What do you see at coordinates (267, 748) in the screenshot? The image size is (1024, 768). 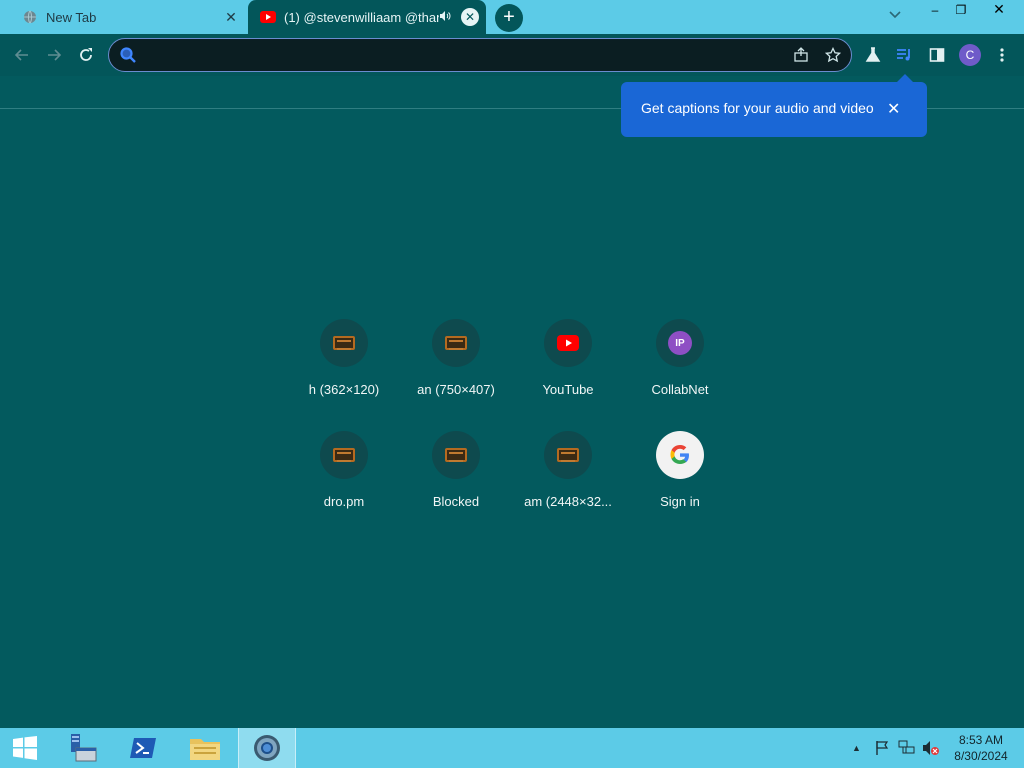 I see `chrome-taskbar-icon` at bounding box center [267, 748].